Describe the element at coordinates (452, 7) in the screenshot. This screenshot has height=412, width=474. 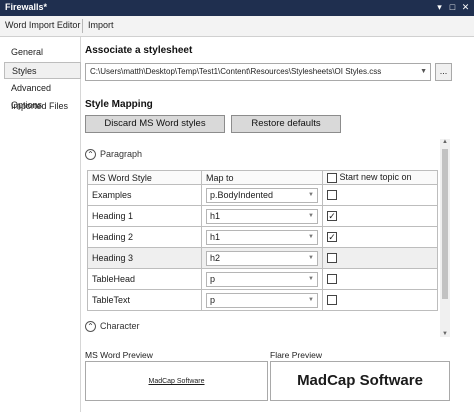
I see `maximize-icon: □` at that location.